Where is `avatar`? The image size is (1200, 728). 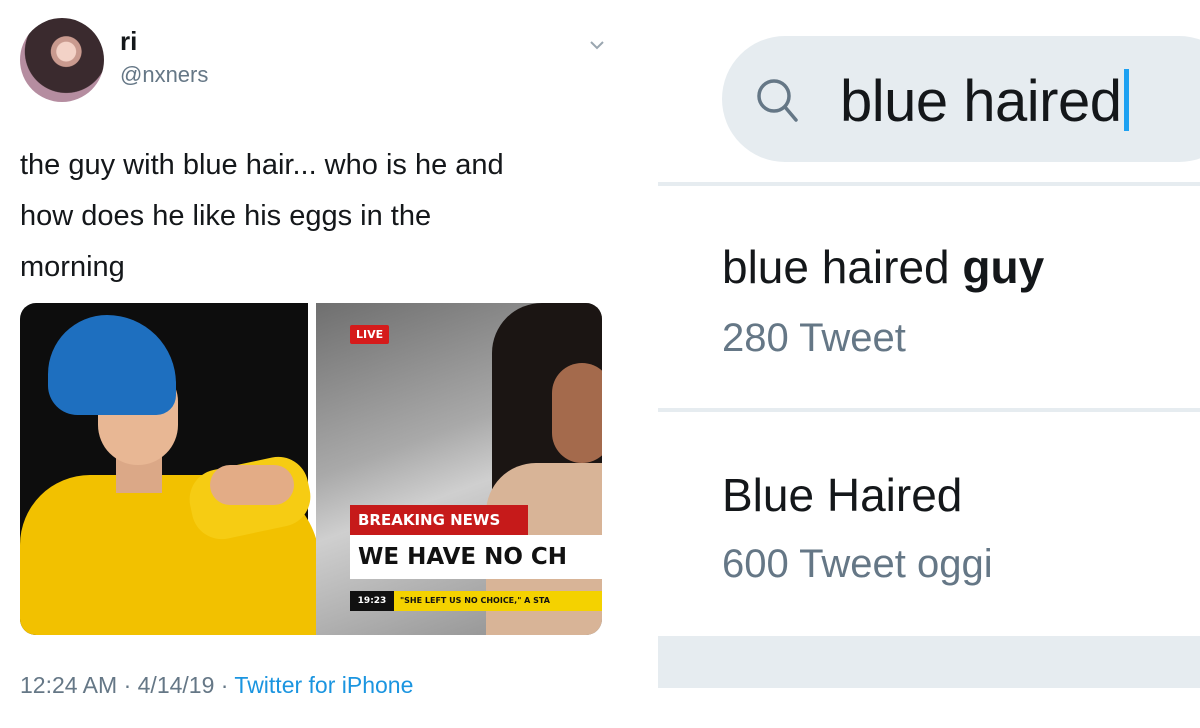
avatar is located at coordinates (62, 60).